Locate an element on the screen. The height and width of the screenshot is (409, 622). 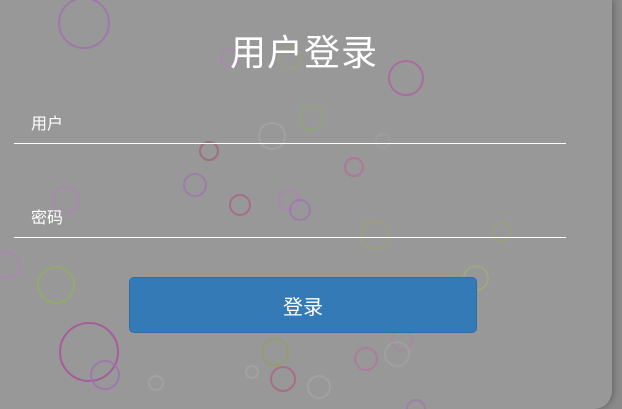
username-input is located at coordinates (290, 123).